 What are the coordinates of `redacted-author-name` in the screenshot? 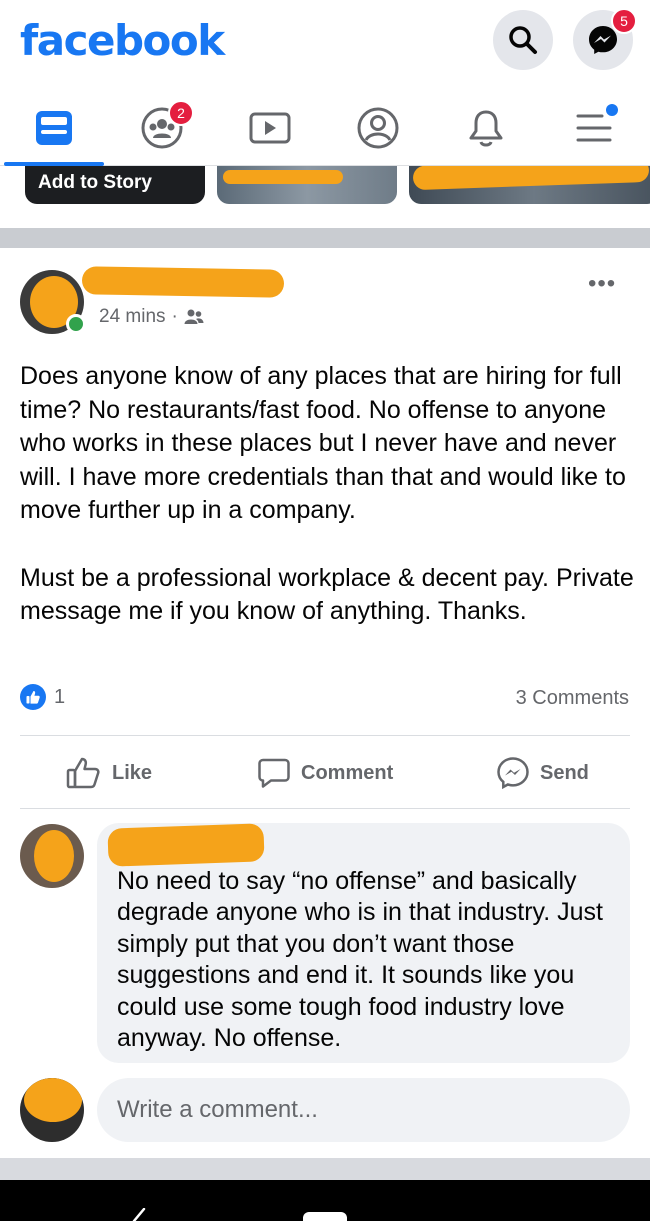 It's located at (183, 282).